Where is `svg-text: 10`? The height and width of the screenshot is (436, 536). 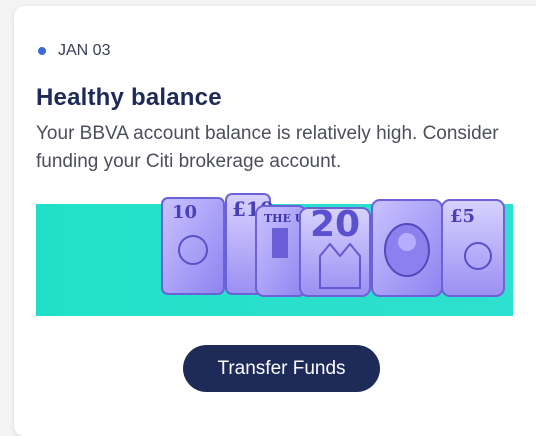
svg-text: 10 is located at coordinates (184, 212).